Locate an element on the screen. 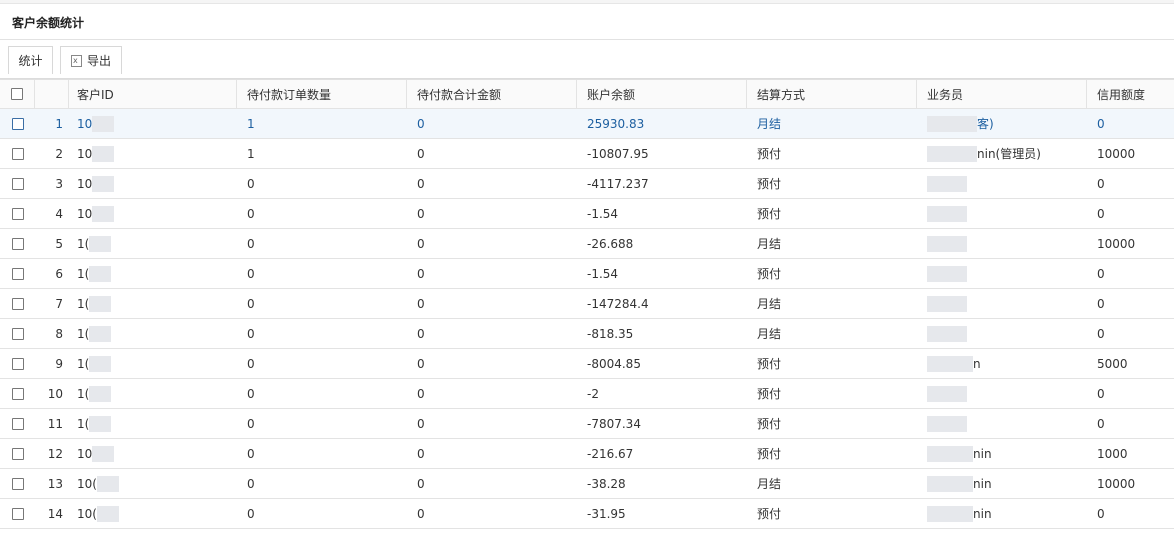  table-row: 2 10 1 0 -10807.95 预付 nin(管理员) 10000 is located at coordinates (587, 154).